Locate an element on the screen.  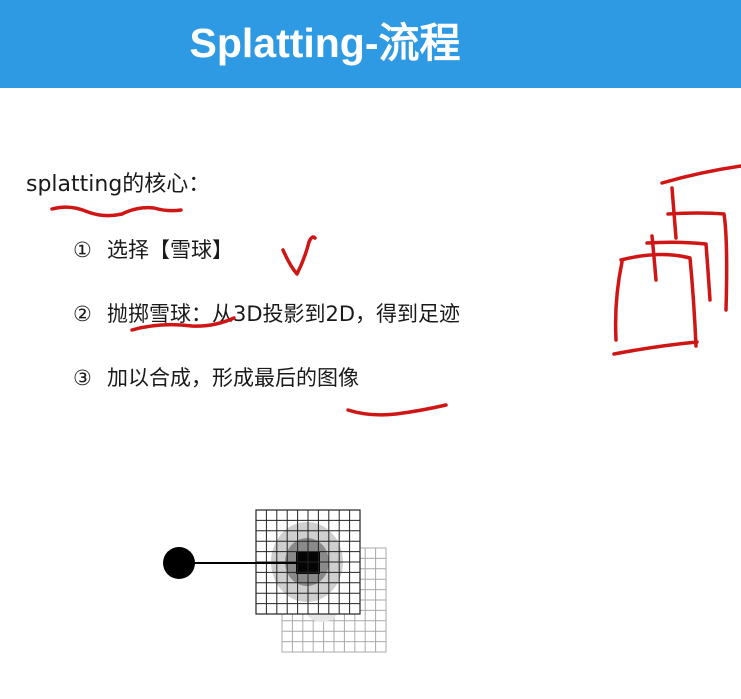
underline-throw is located at coordinates (183, 324).